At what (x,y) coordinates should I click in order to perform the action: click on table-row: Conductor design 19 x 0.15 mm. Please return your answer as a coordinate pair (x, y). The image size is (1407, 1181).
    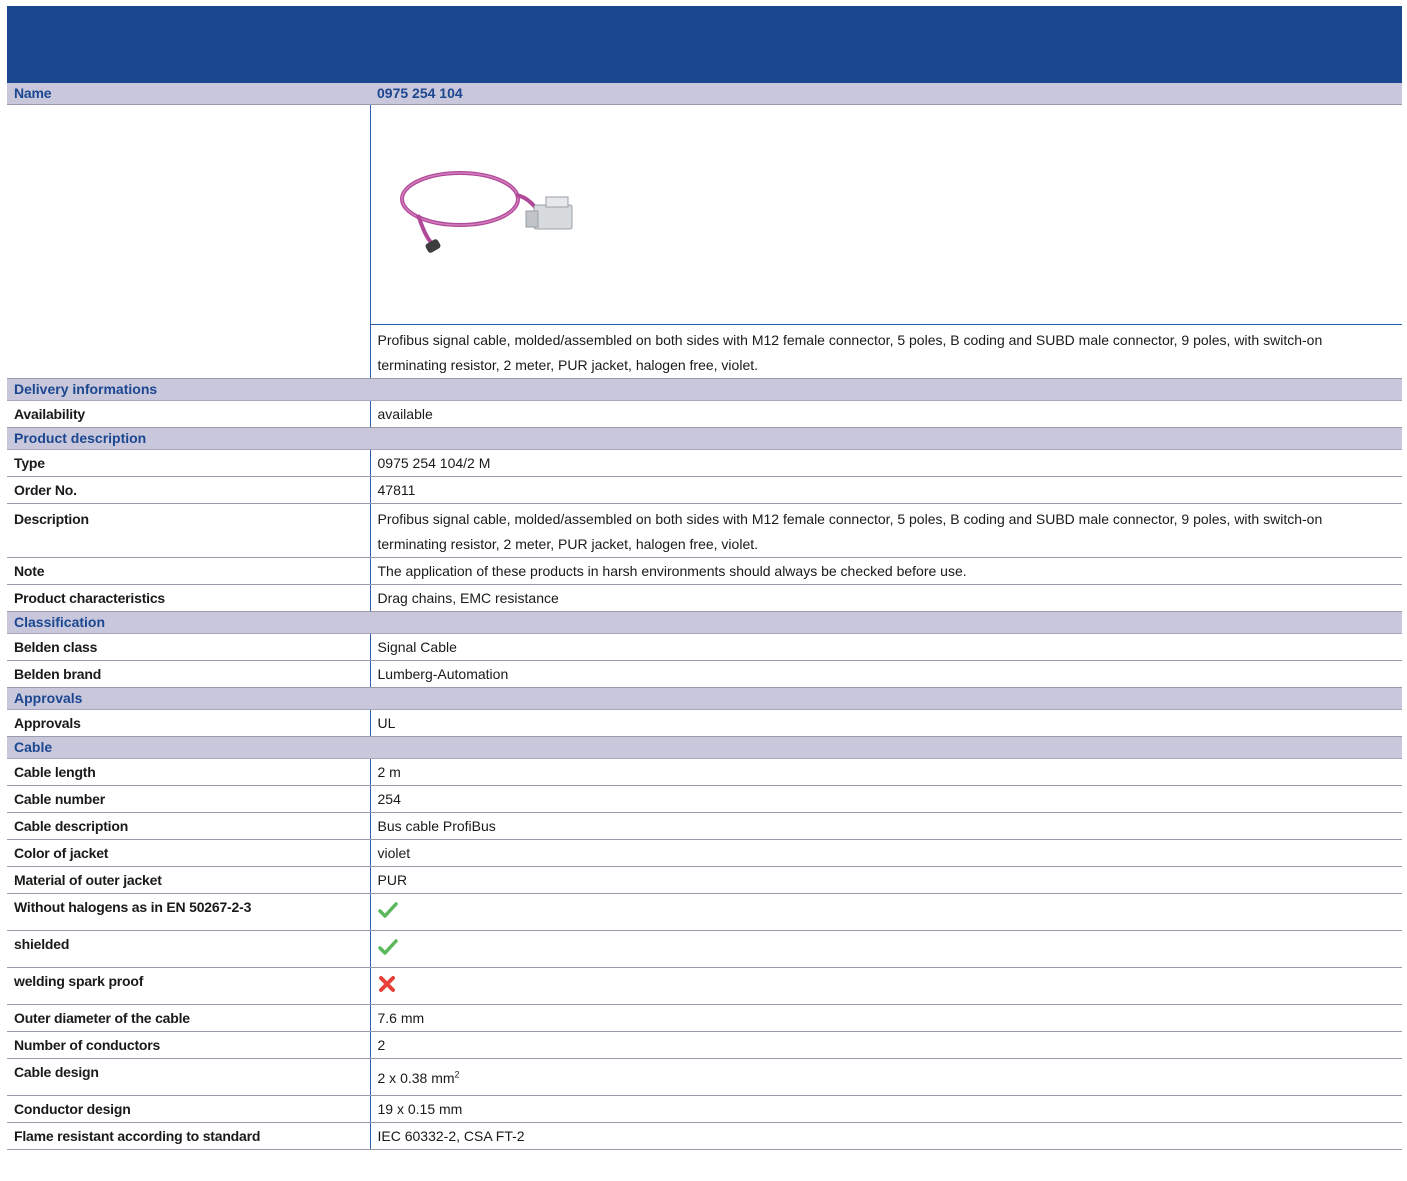
    Looking at the image, I should click on (704, 1109).